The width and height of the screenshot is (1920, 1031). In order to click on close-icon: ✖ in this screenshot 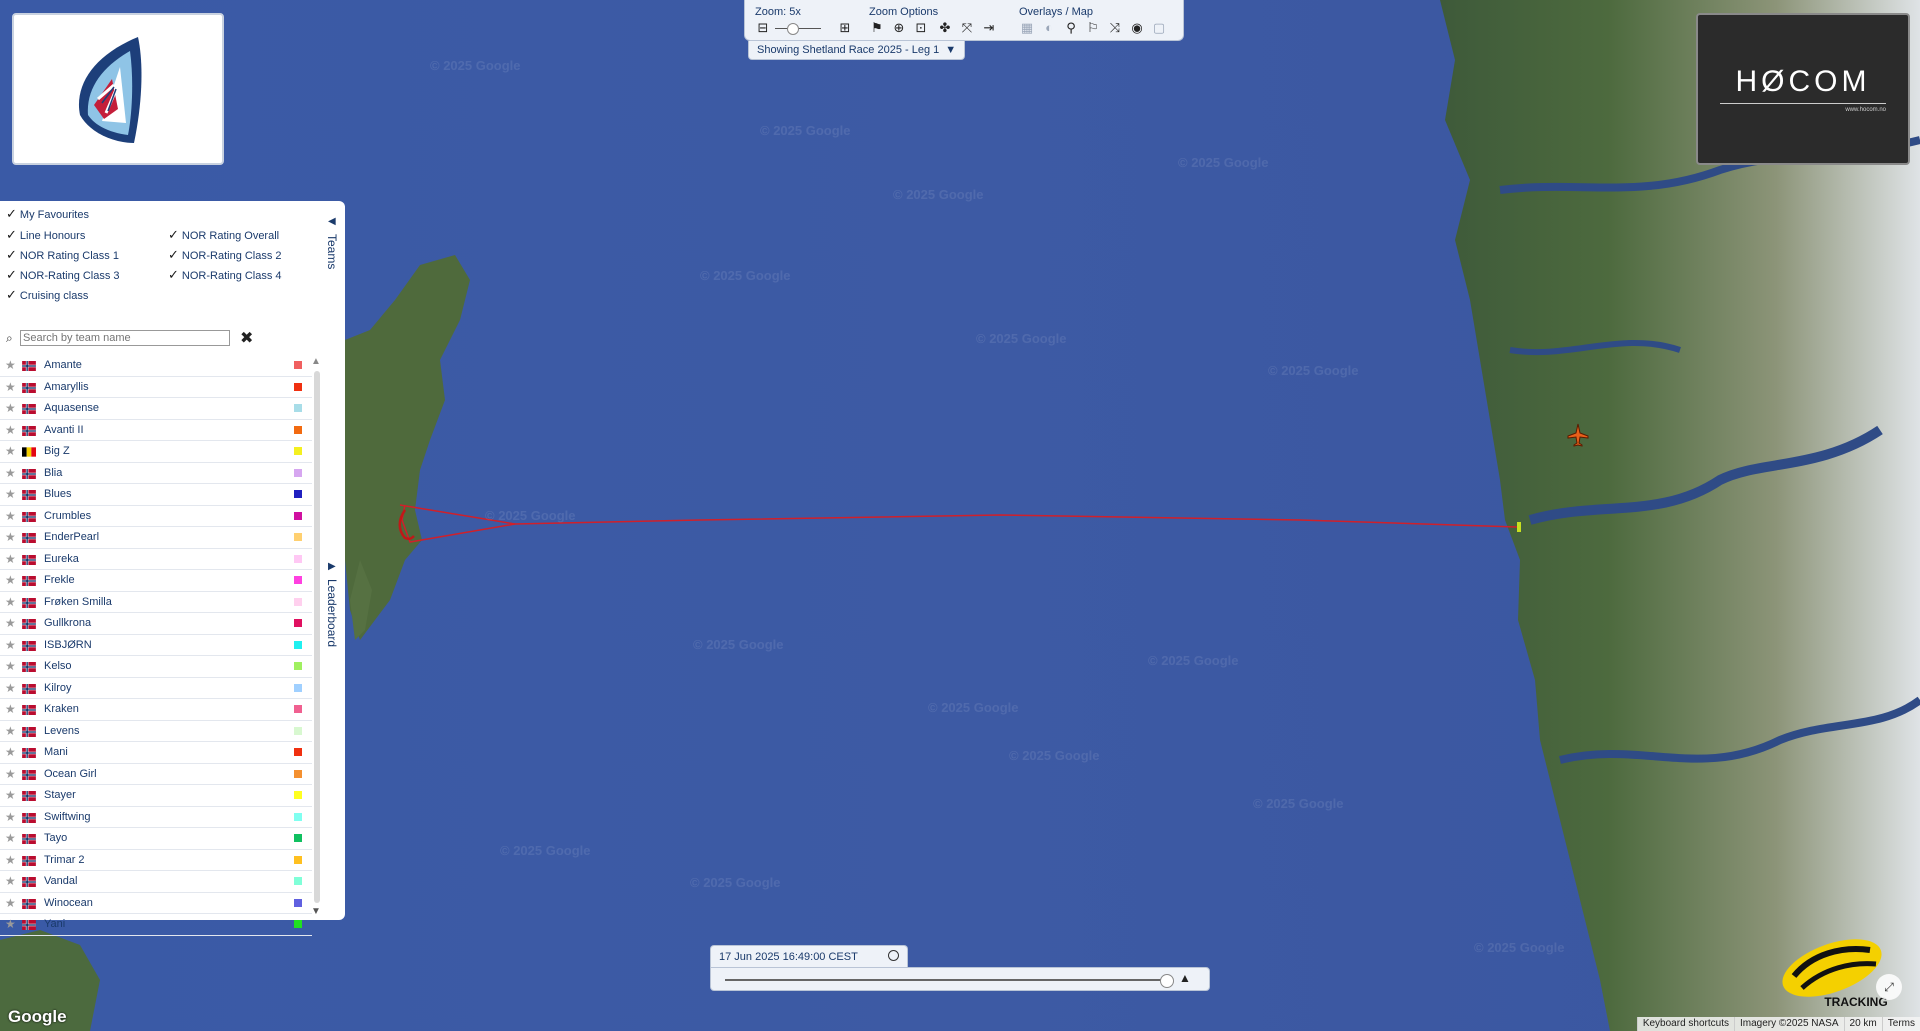, I will do `click(246, 338)`.